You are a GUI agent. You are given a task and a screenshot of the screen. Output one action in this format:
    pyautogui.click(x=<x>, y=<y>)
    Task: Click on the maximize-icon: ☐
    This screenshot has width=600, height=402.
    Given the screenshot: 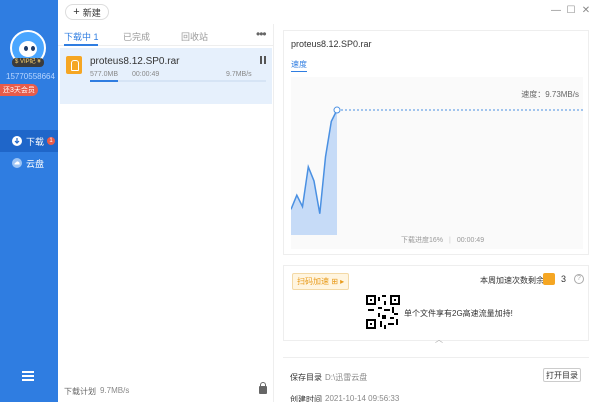 What is the action you would take?
    pyautogui.click(x=571, y=11)
    